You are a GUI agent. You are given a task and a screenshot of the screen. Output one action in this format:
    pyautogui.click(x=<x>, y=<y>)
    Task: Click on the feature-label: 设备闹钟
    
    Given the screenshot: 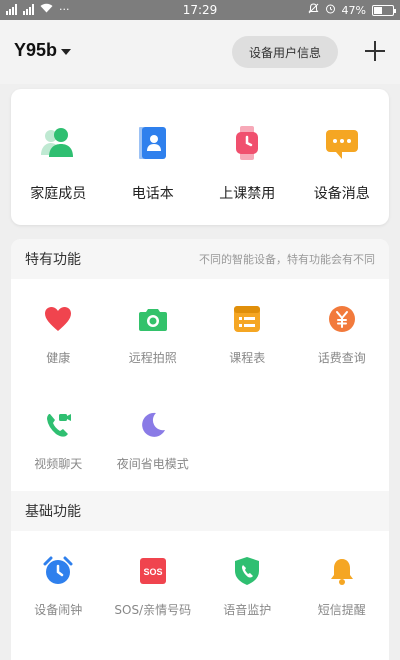 What is the action you would take?
    pyautogui.click(x=58, y=610)
    